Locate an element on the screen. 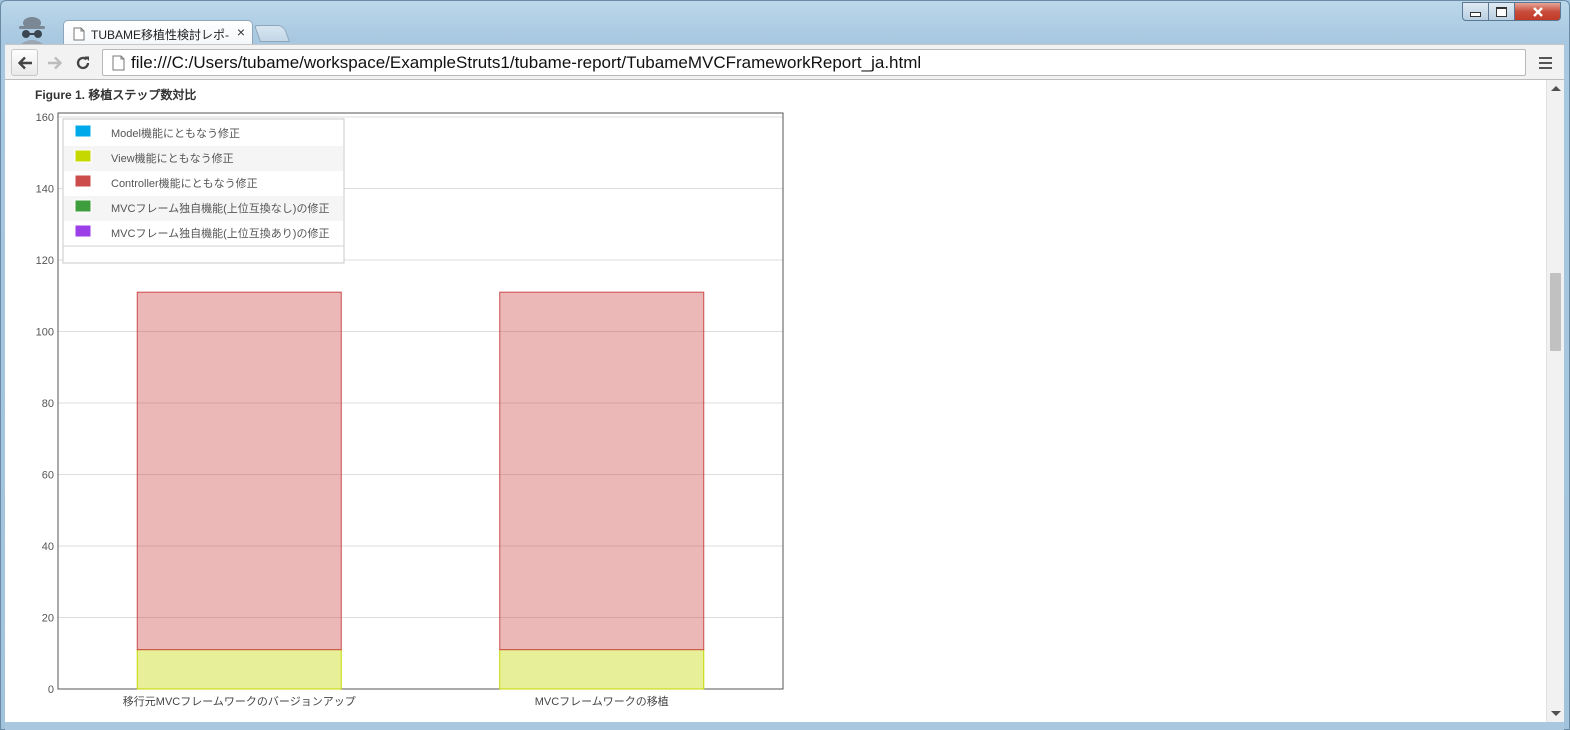 This screenshot has width=1570, height=730. reload-button is located at coordinates (82, 62).